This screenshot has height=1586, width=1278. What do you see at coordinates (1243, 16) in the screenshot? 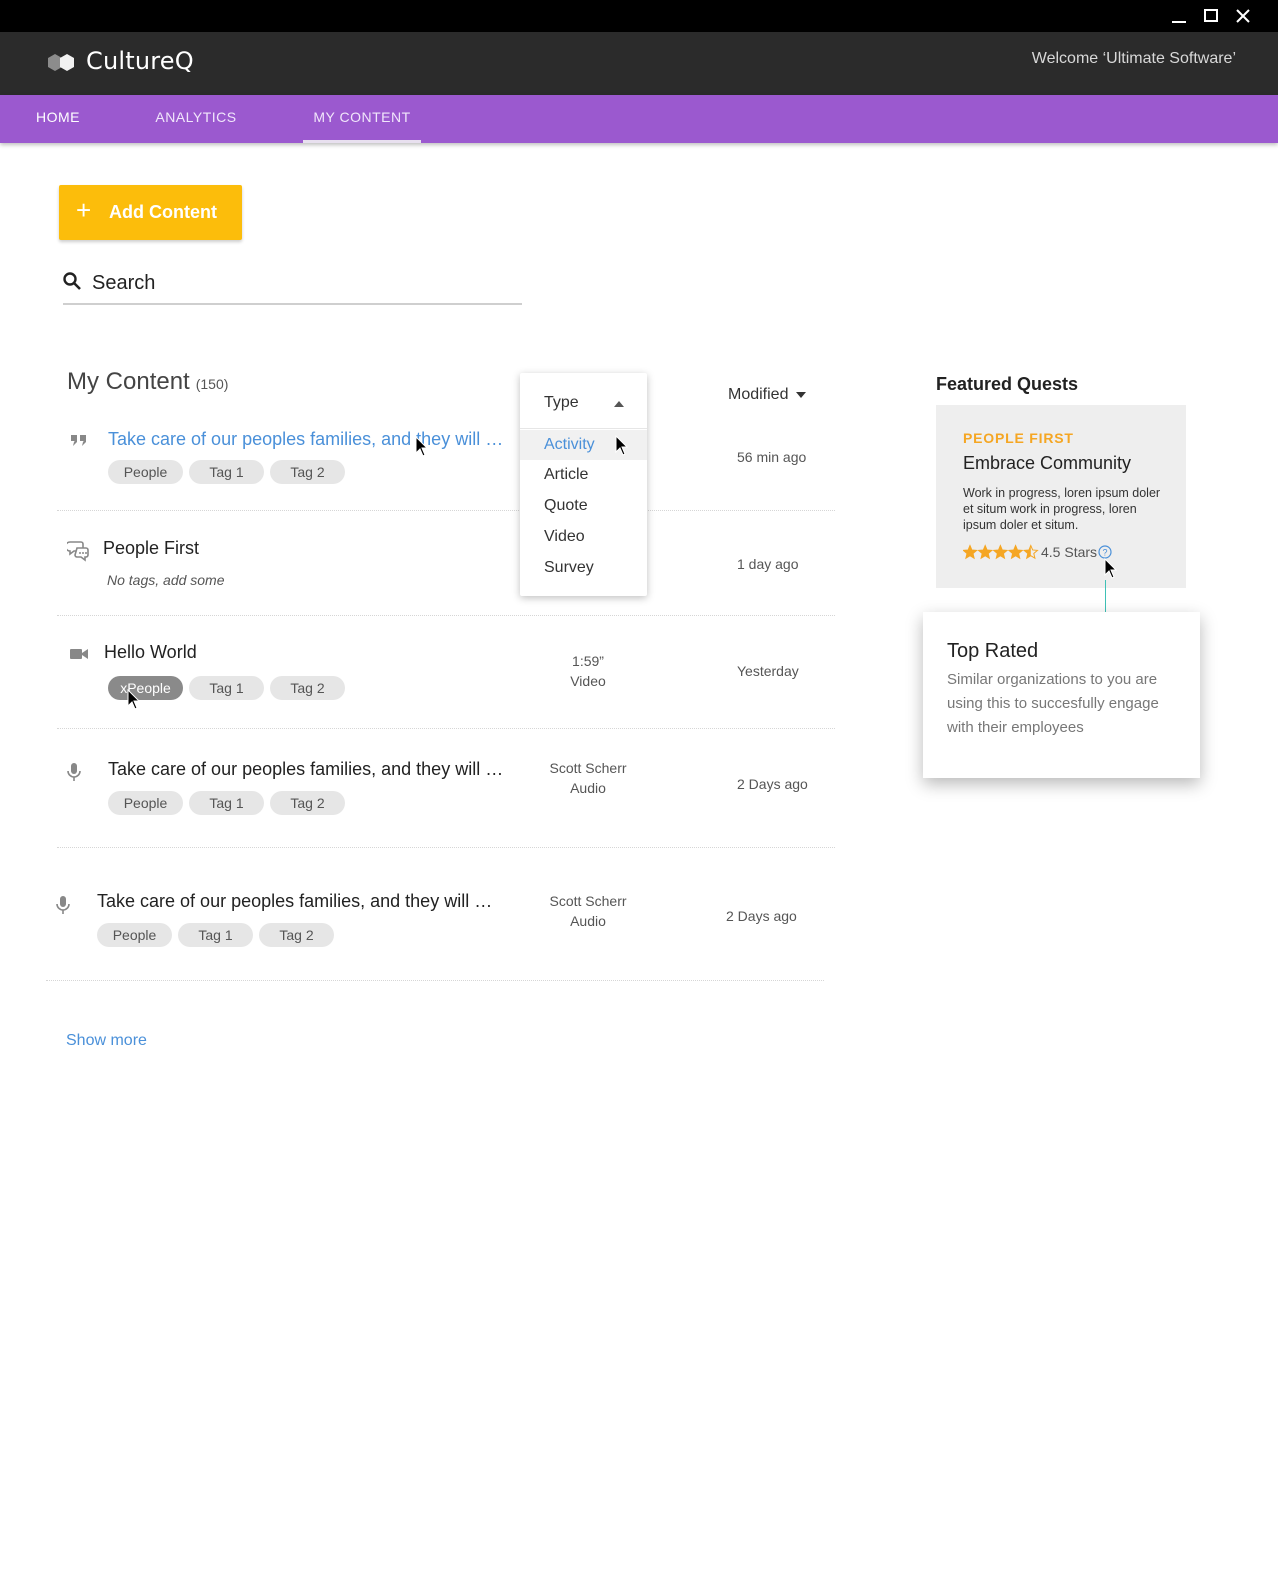
I see `close-icon` at bounding box center [1243, 16].